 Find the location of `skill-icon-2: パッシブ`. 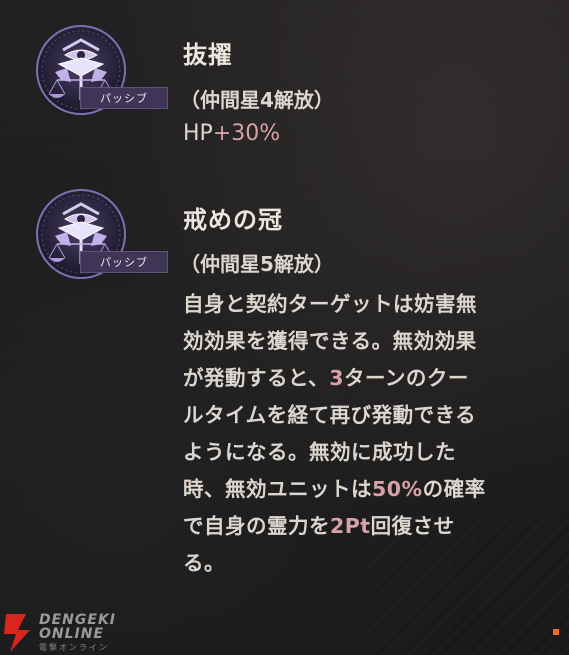

skill-icon-2: パッシブ is located at coordinates (101, 234).